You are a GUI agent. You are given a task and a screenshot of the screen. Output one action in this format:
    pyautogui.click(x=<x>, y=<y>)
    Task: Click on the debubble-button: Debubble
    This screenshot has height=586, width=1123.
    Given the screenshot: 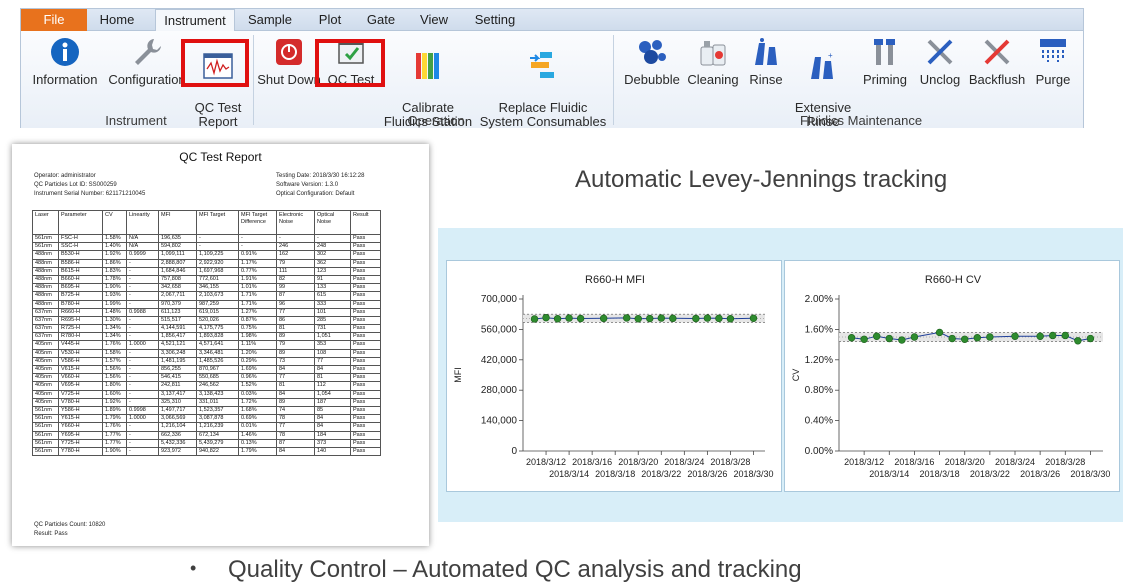 What is the action you would take?
    pyautogui.click(x=652, y=61)
    